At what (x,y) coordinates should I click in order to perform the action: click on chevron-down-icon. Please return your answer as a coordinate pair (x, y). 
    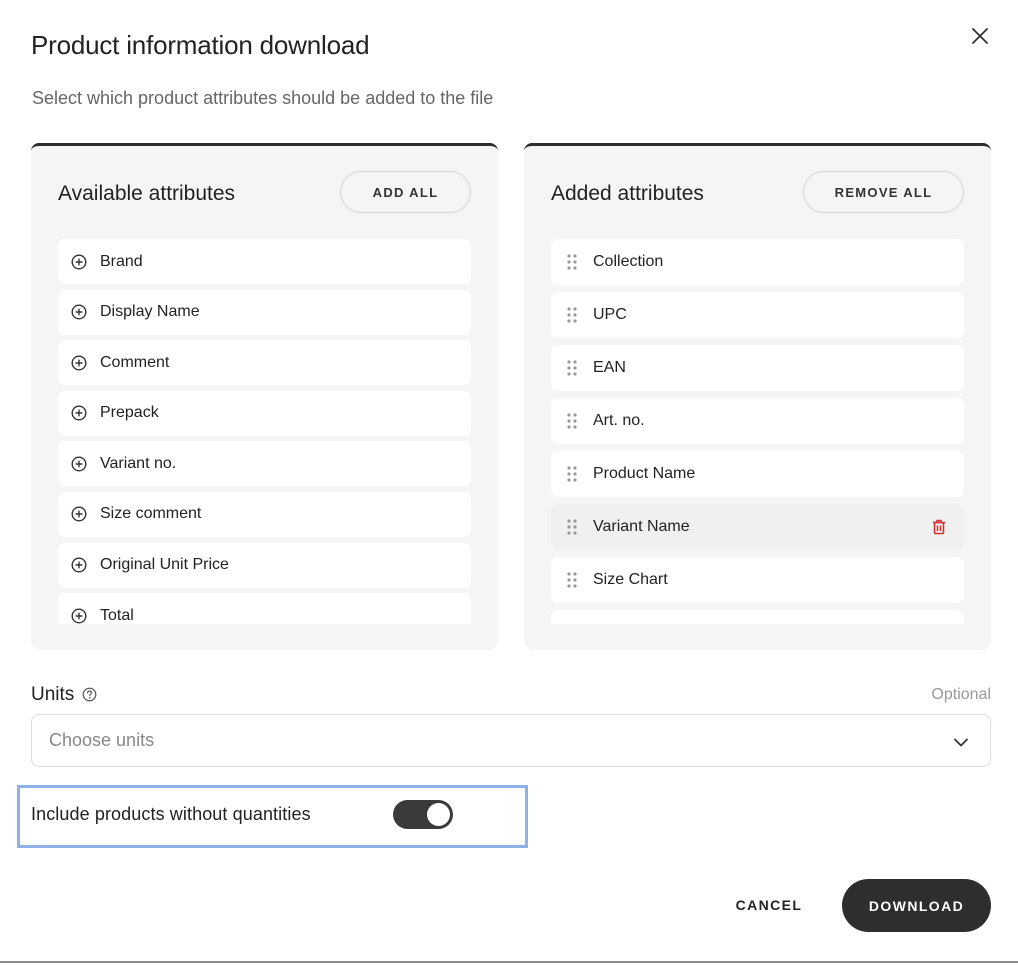
    Looking at the image, I should click on (961, 742).